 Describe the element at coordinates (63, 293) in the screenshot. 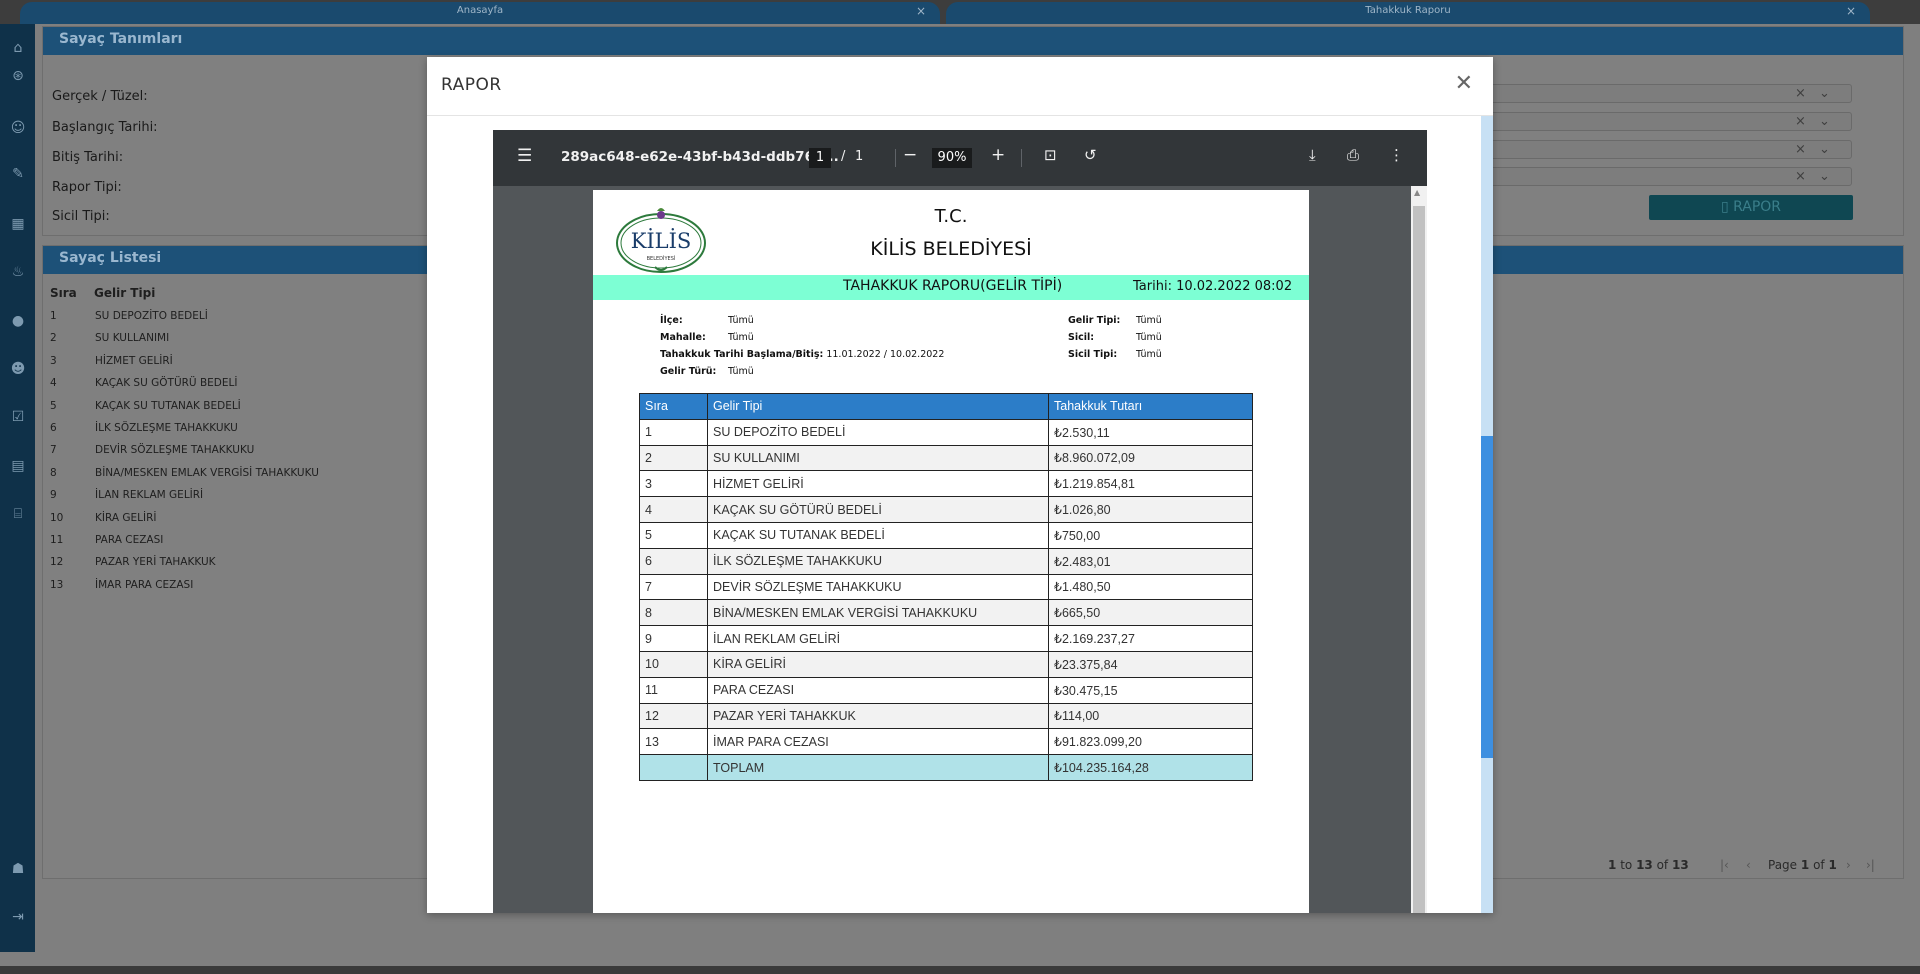

I see `column-header-sira: Sıra` at that location.